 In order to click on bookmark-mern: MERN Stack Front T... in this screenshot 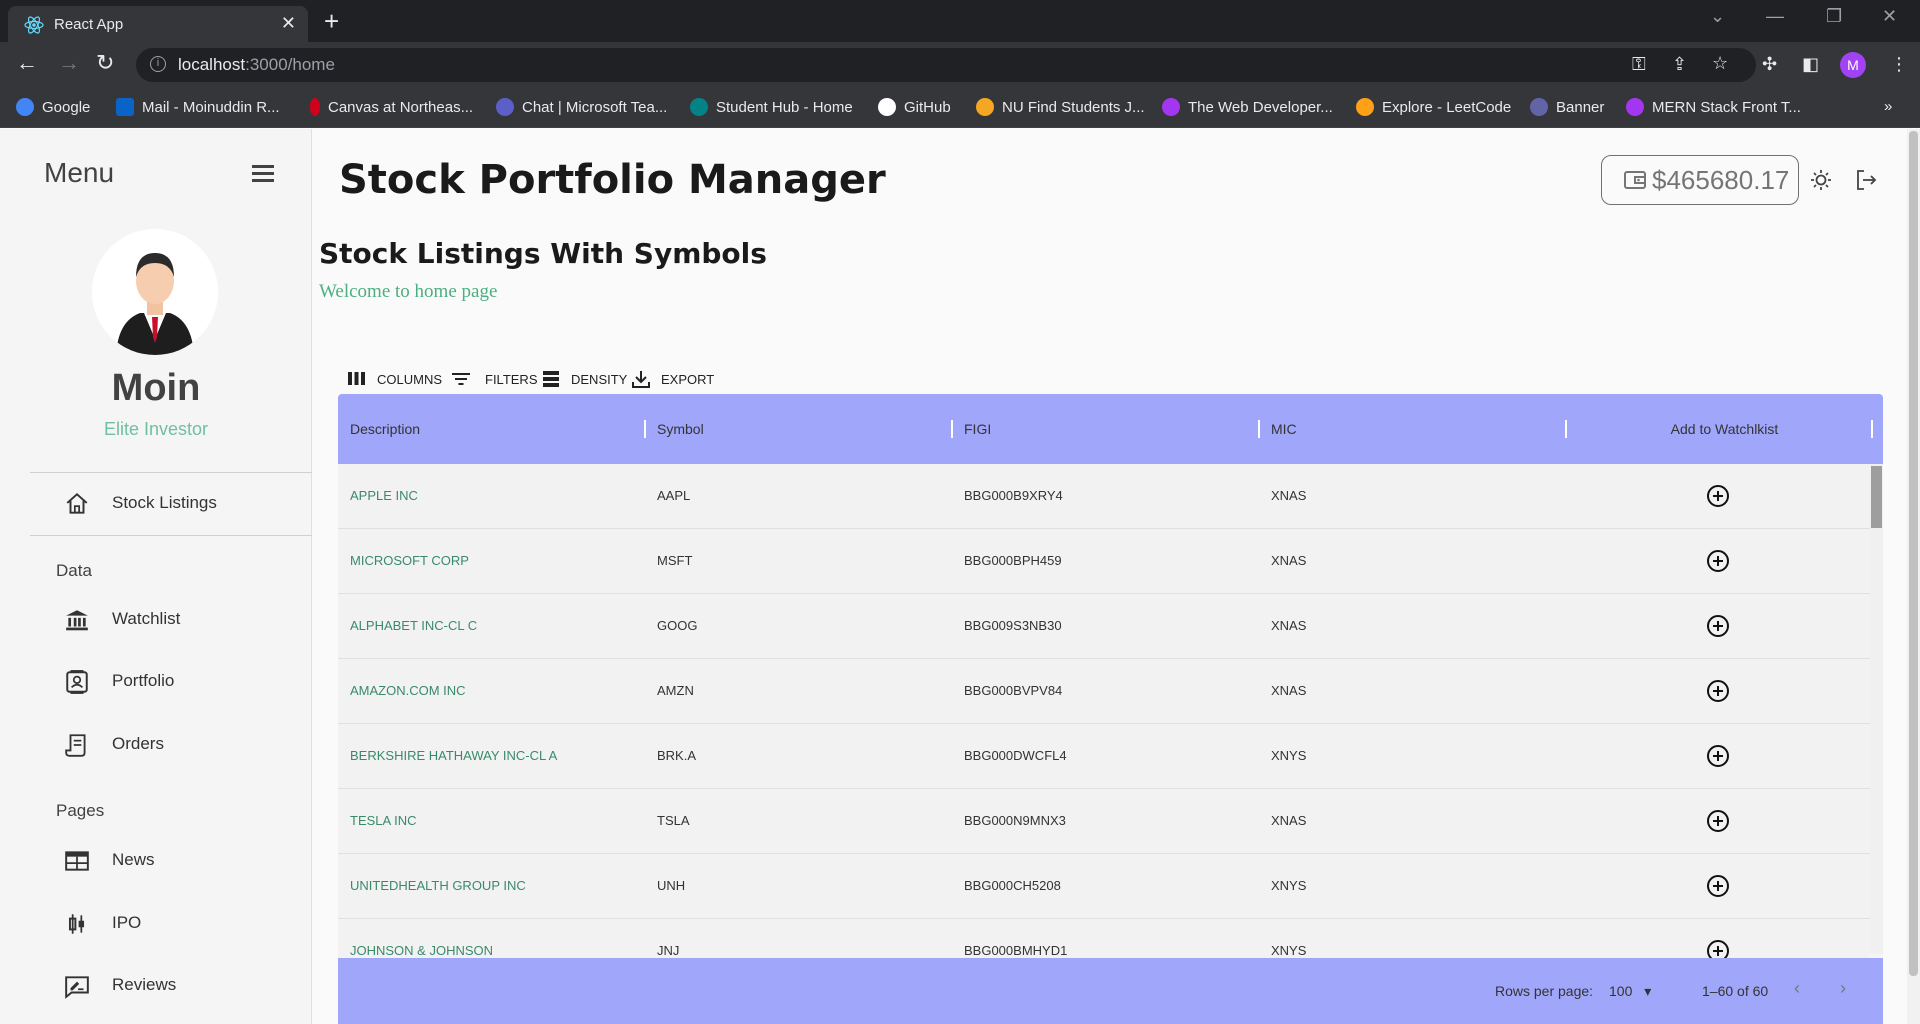, I will do `click(1713, 107)`.